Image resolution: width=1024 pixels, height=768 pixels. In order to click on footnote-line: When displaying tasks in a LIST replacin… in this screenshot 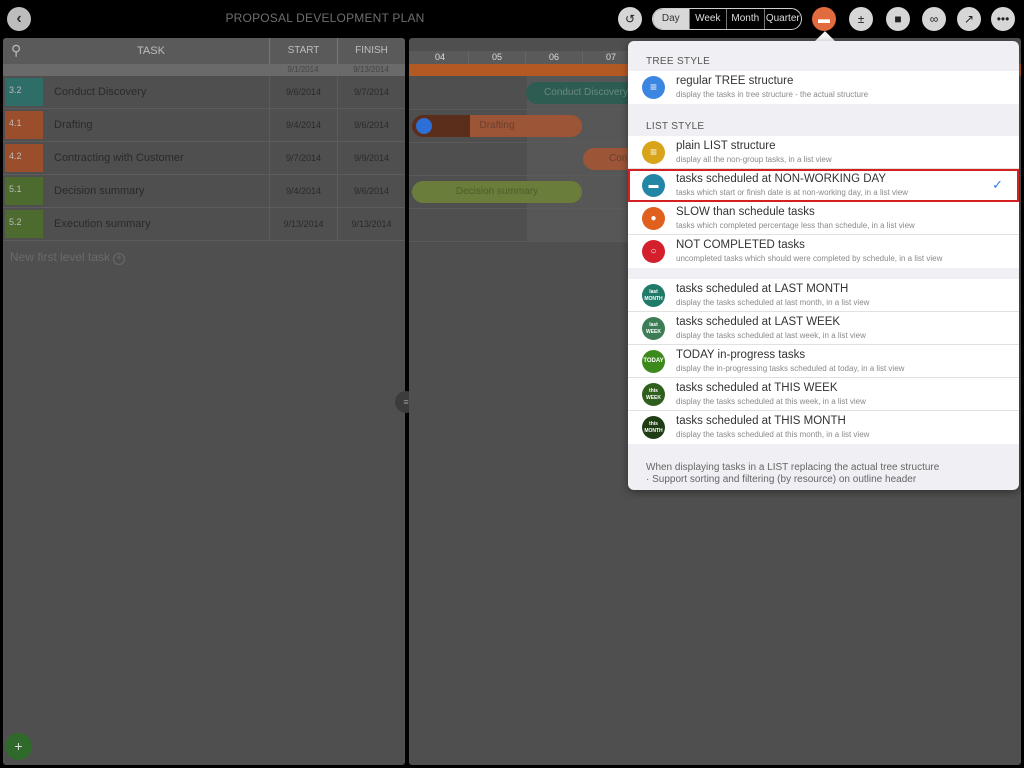, I will do `click(793, 467)`.